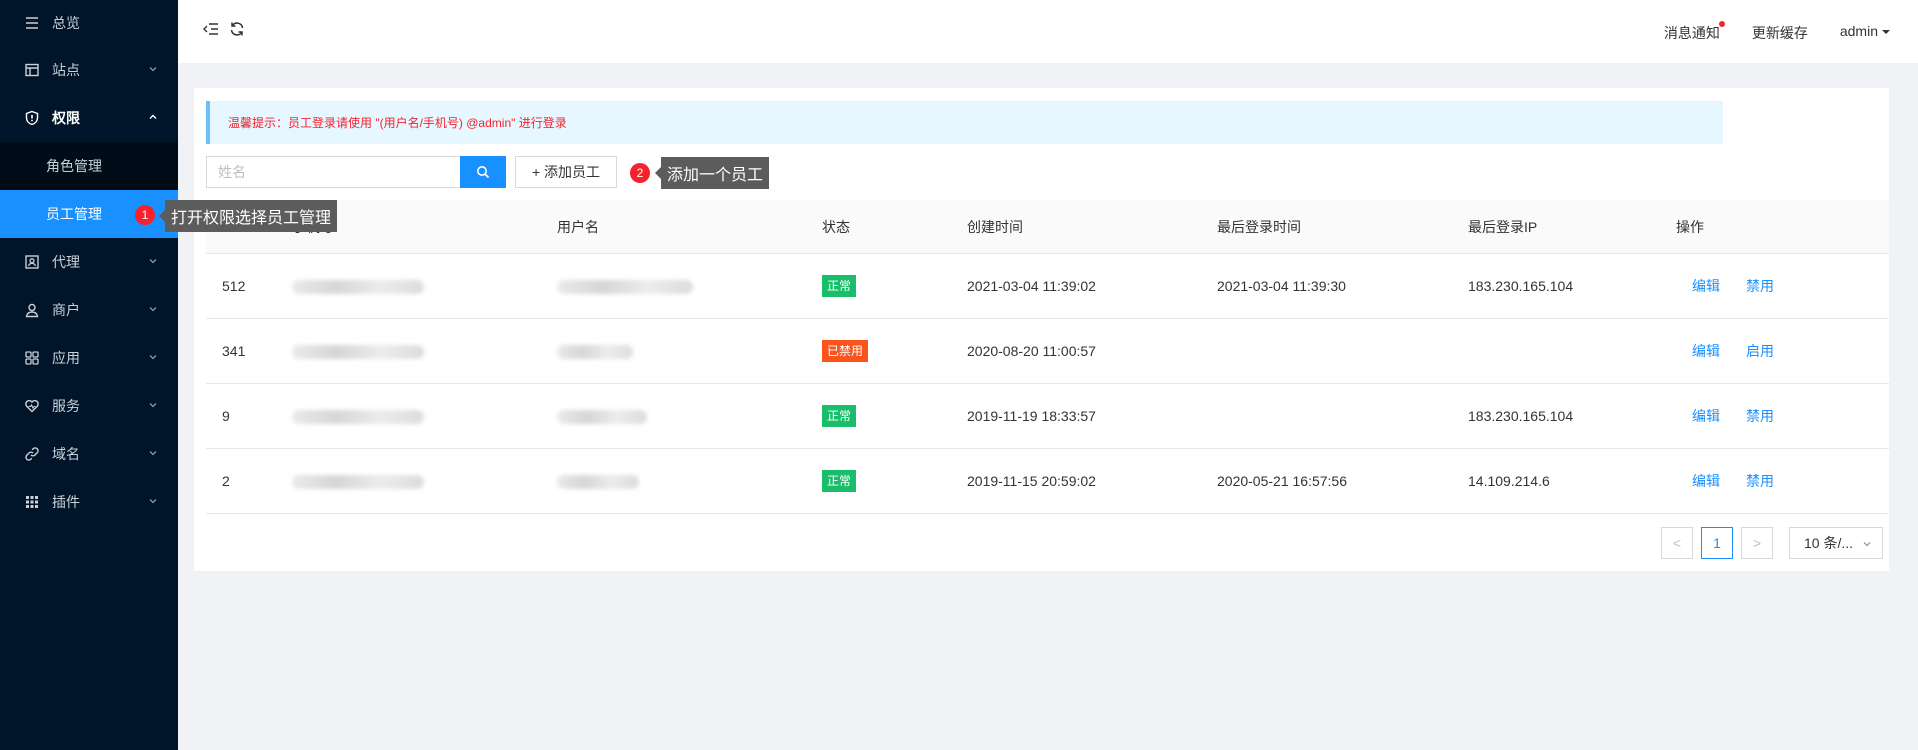 The height and width of the screenshot is (750, 1918). Describe the element at coordinates (1509, 481) in the screenshot. I see `cell-ip: 14.109.214.6` at that location.